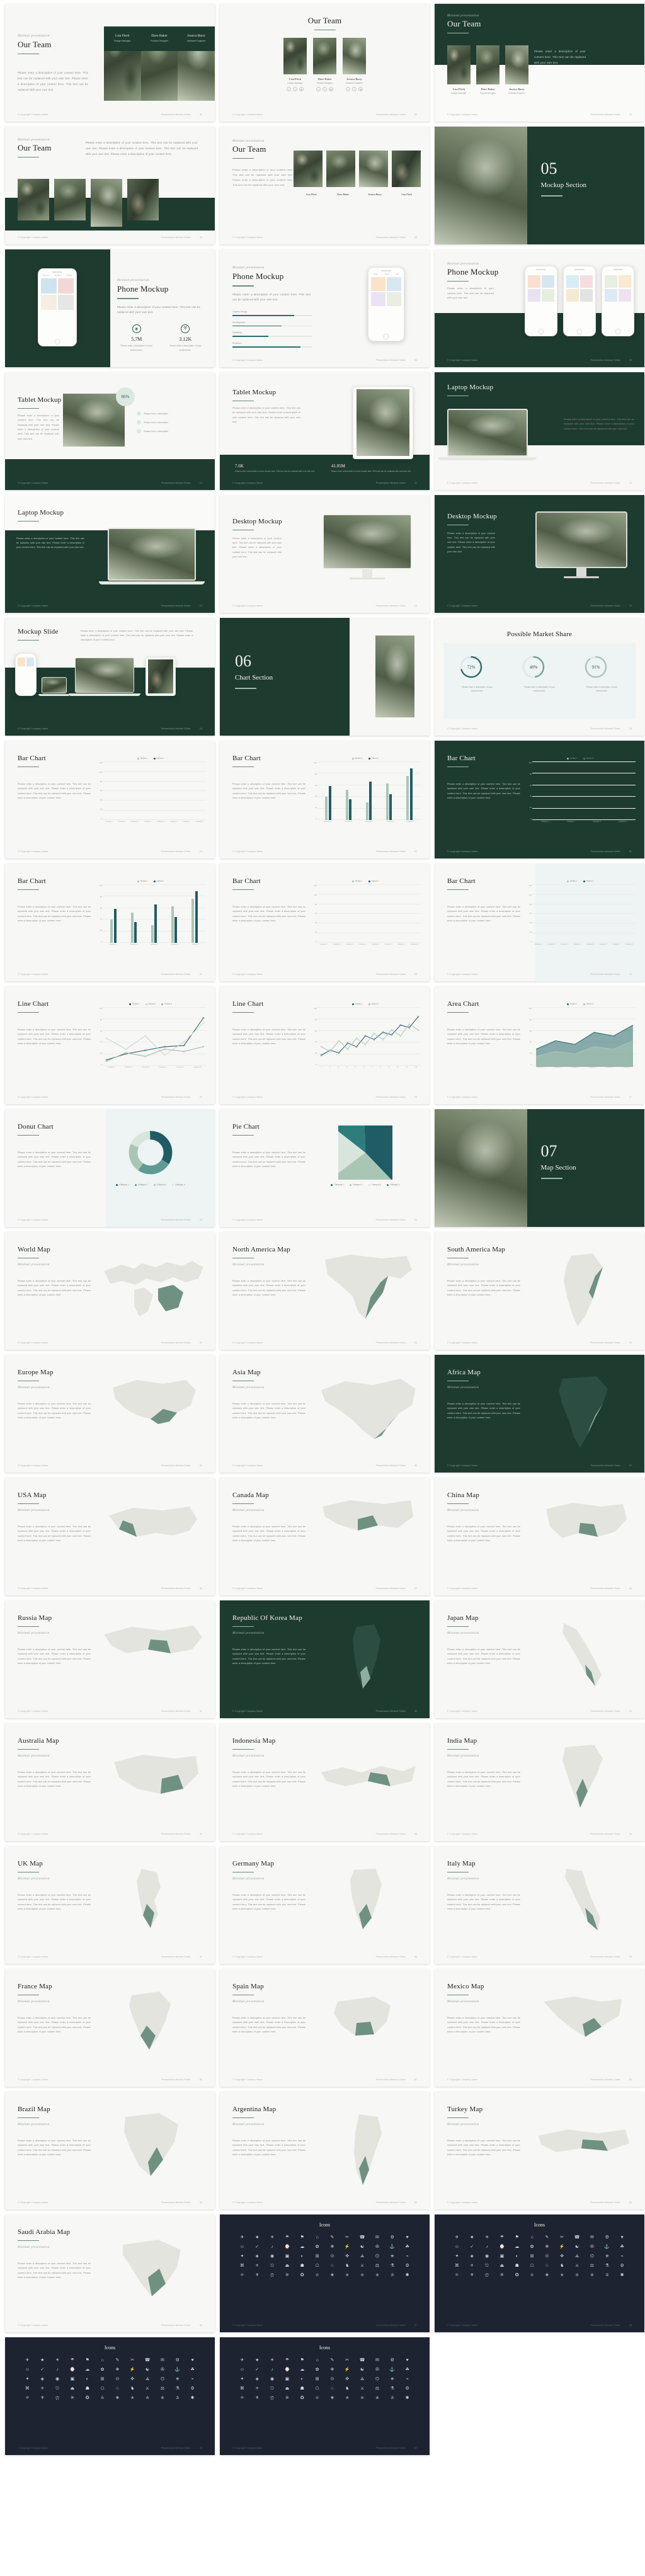 The image size is (645, 2576). I want to click on icon-glyph: ✭, so click(133, 2398).